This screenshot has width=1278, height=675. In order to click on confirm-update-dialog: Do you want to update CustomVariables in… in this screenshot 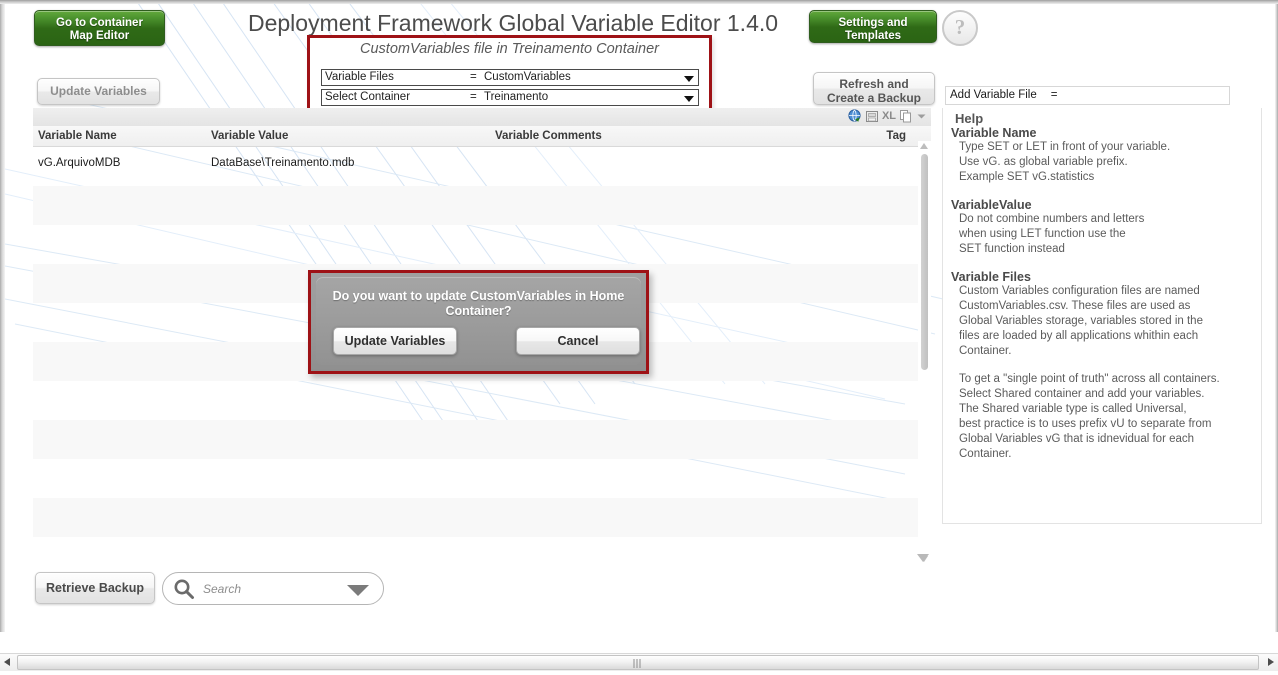, I will do `click(478, 322)`.